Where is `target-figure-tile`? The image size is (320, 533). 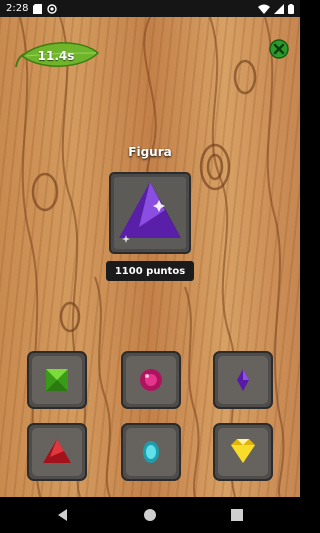
target-figure-tile is located at coordinates (150, 213).